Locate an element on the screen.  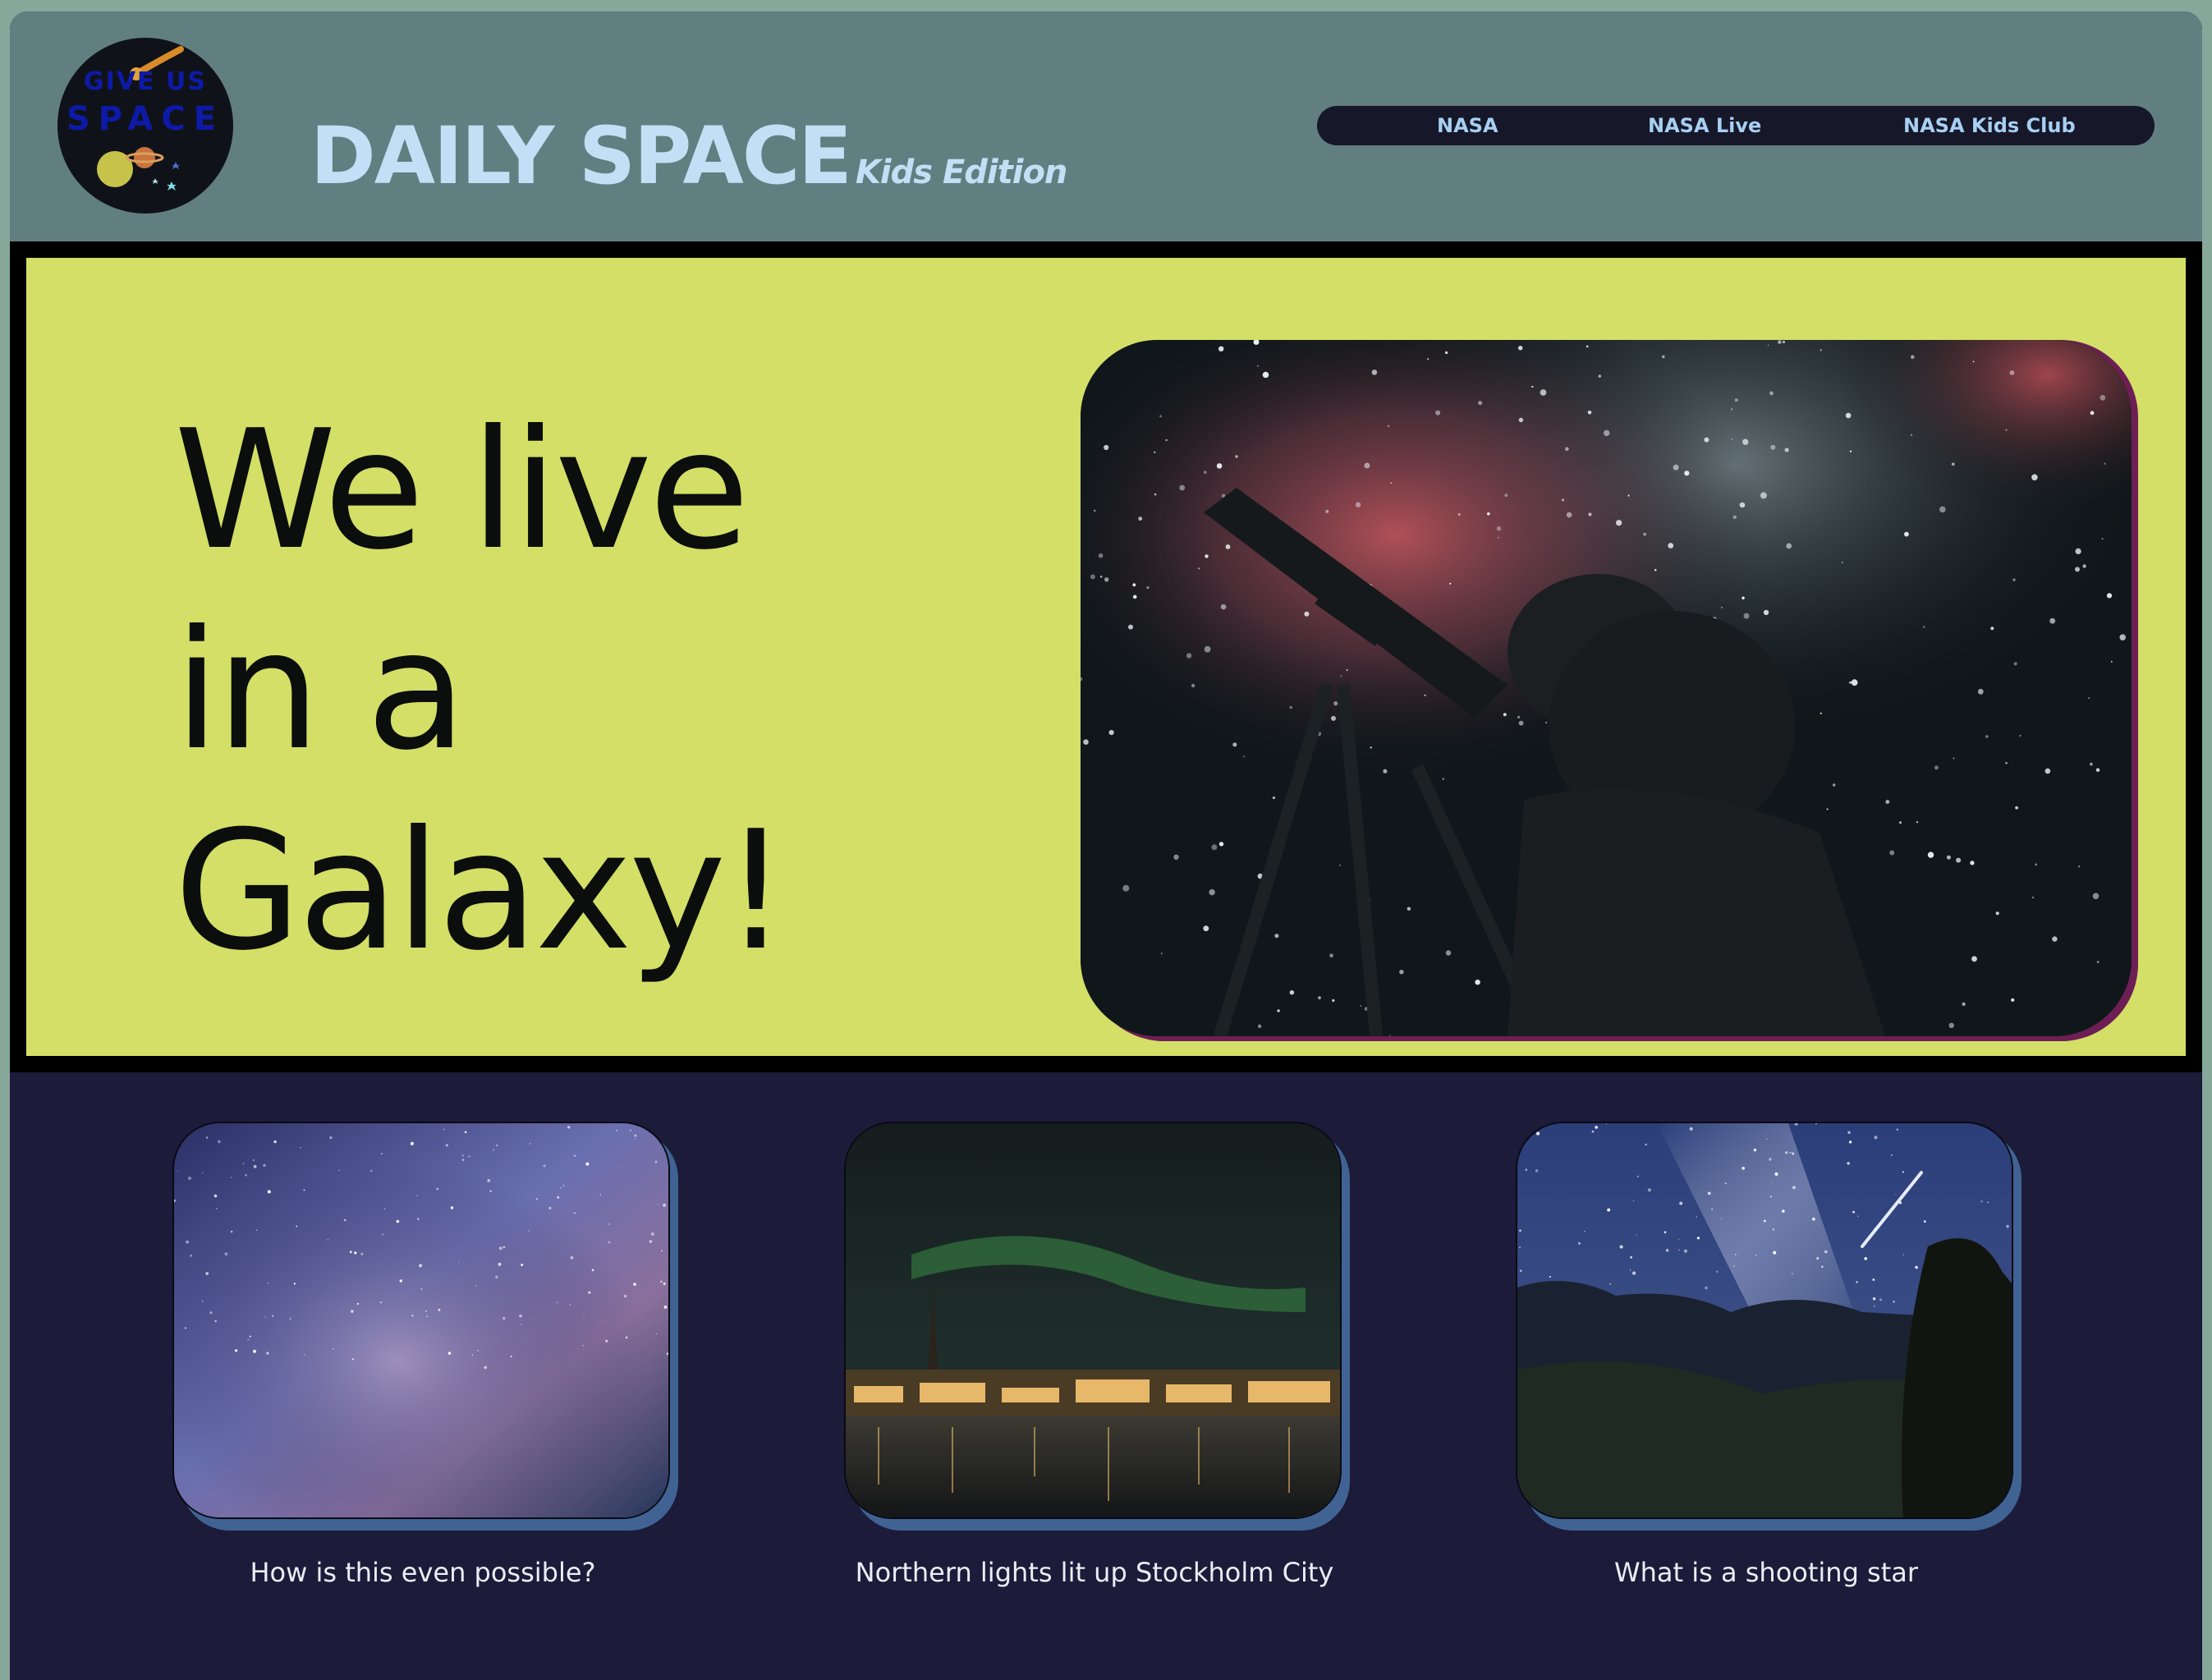
shooting-star-photo is located at coordinates (1764, 1320).